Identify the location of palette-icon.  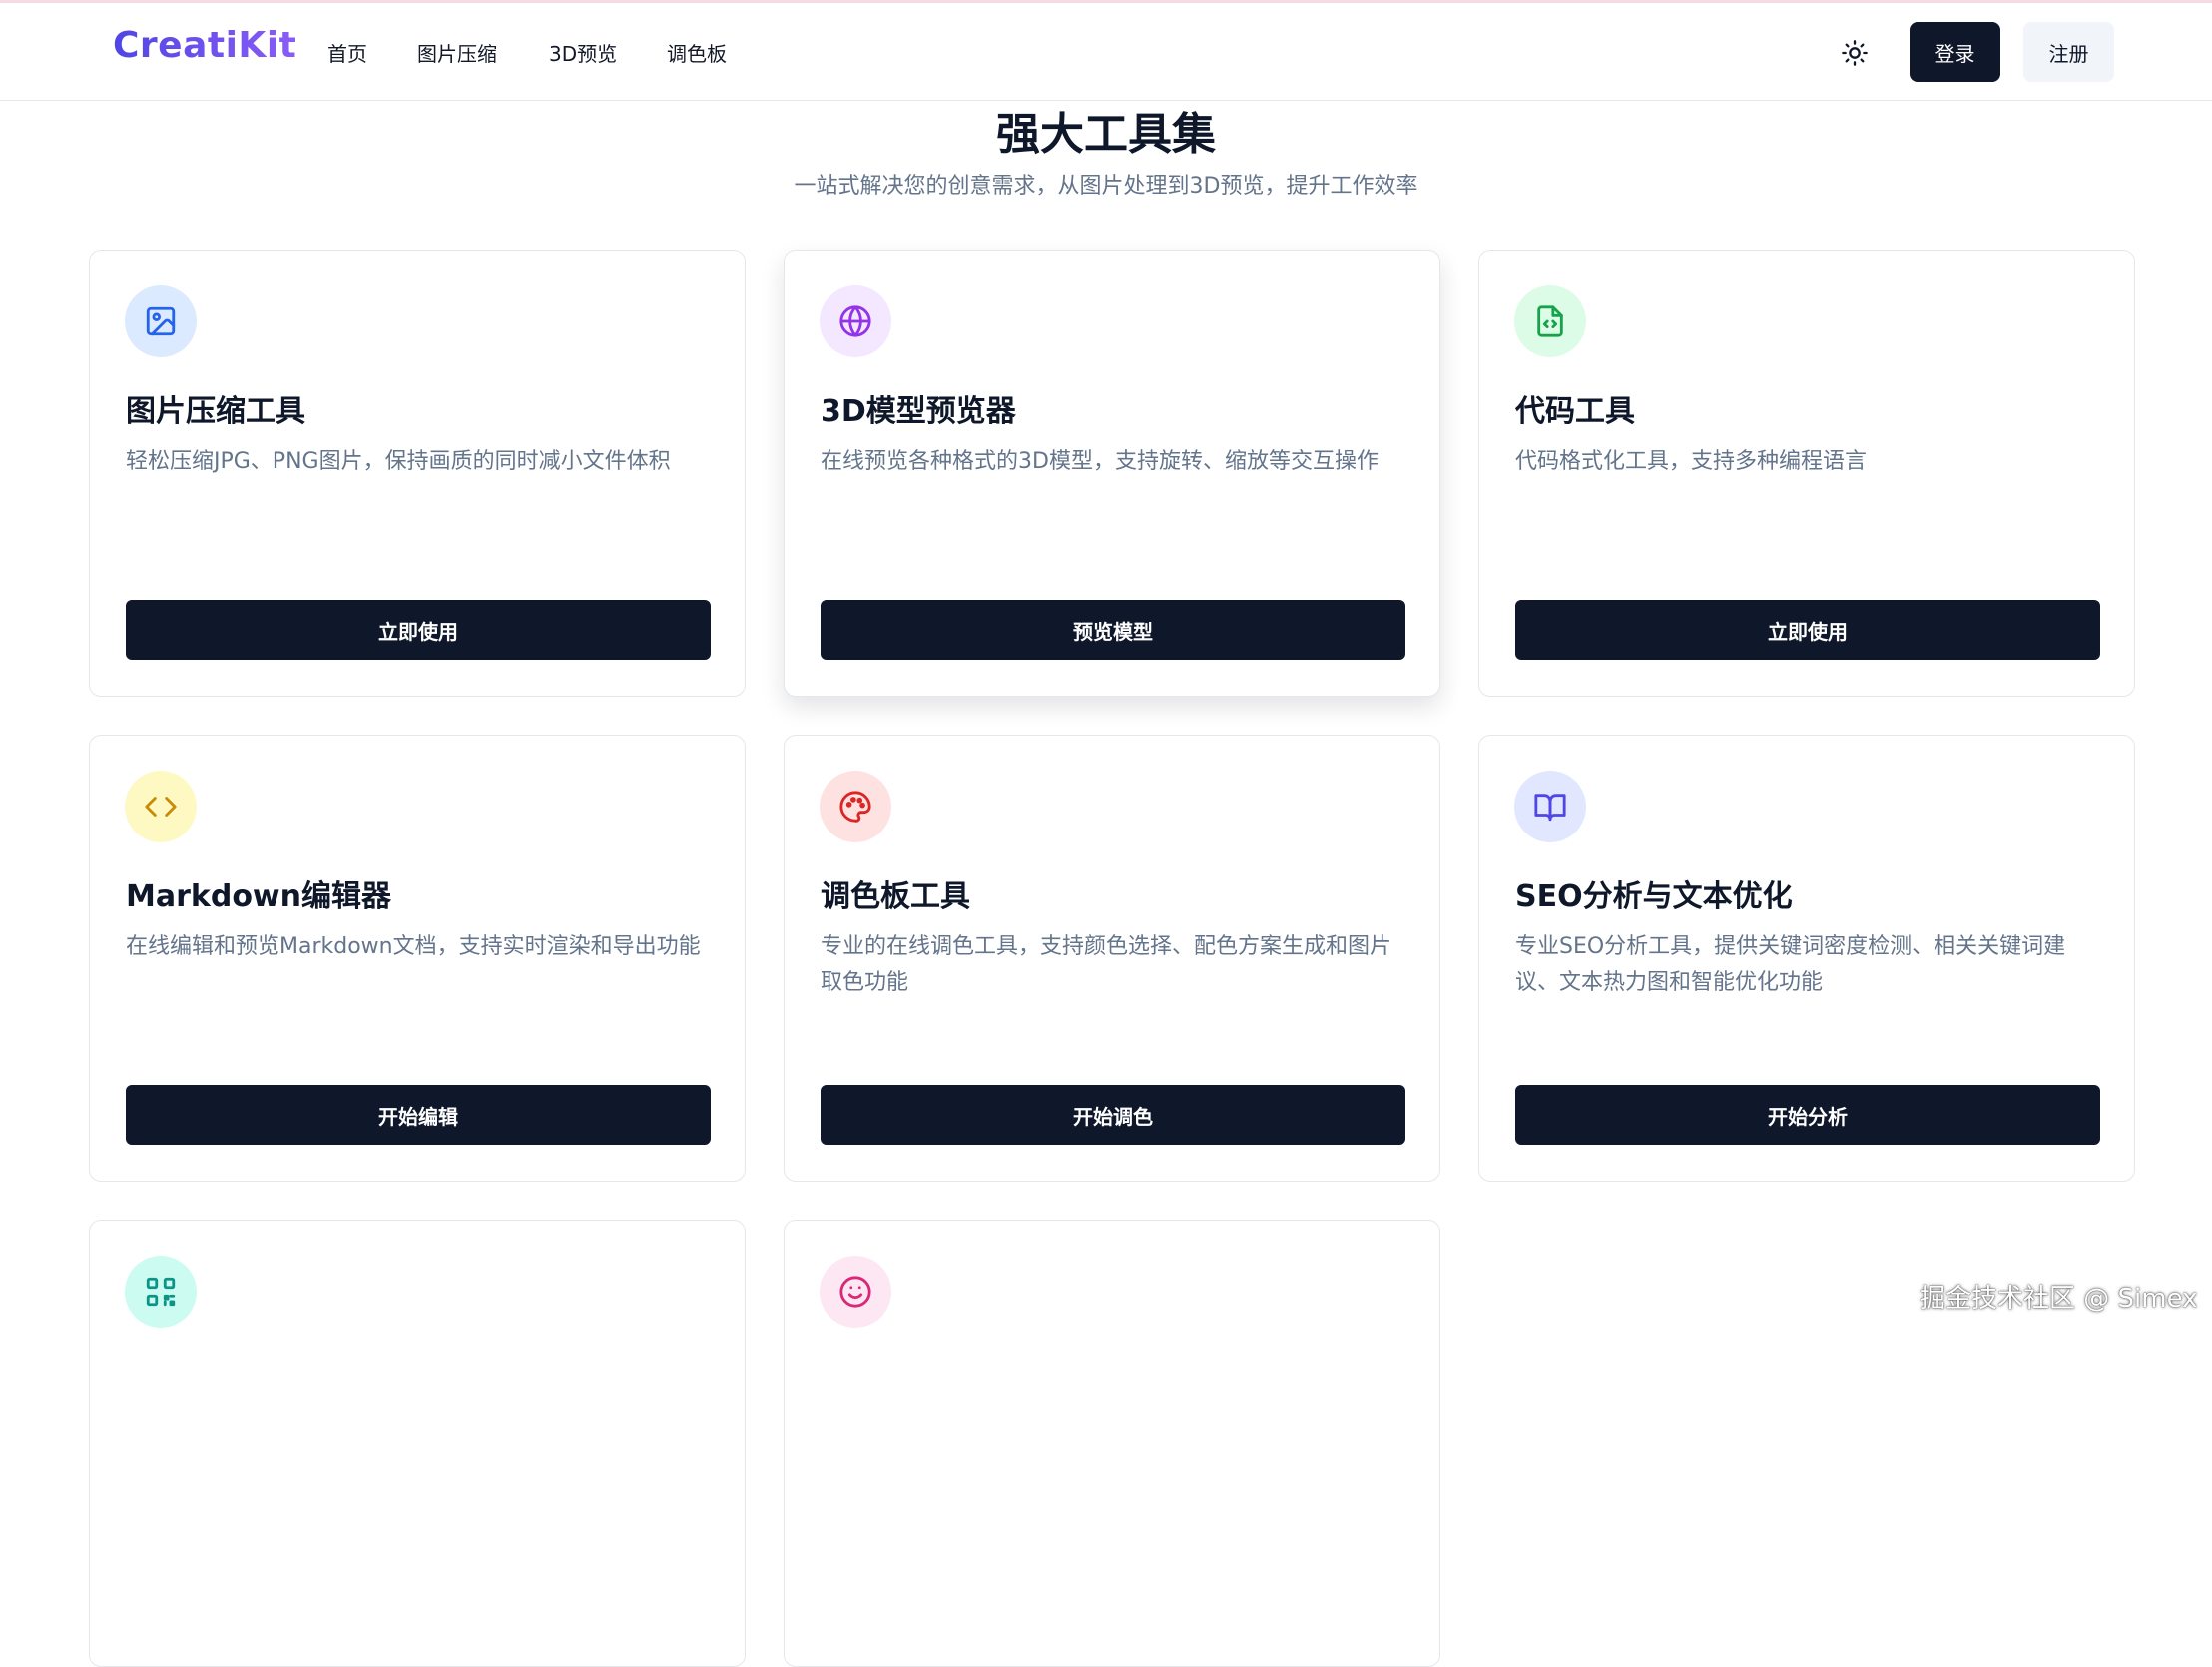
(855, 807).